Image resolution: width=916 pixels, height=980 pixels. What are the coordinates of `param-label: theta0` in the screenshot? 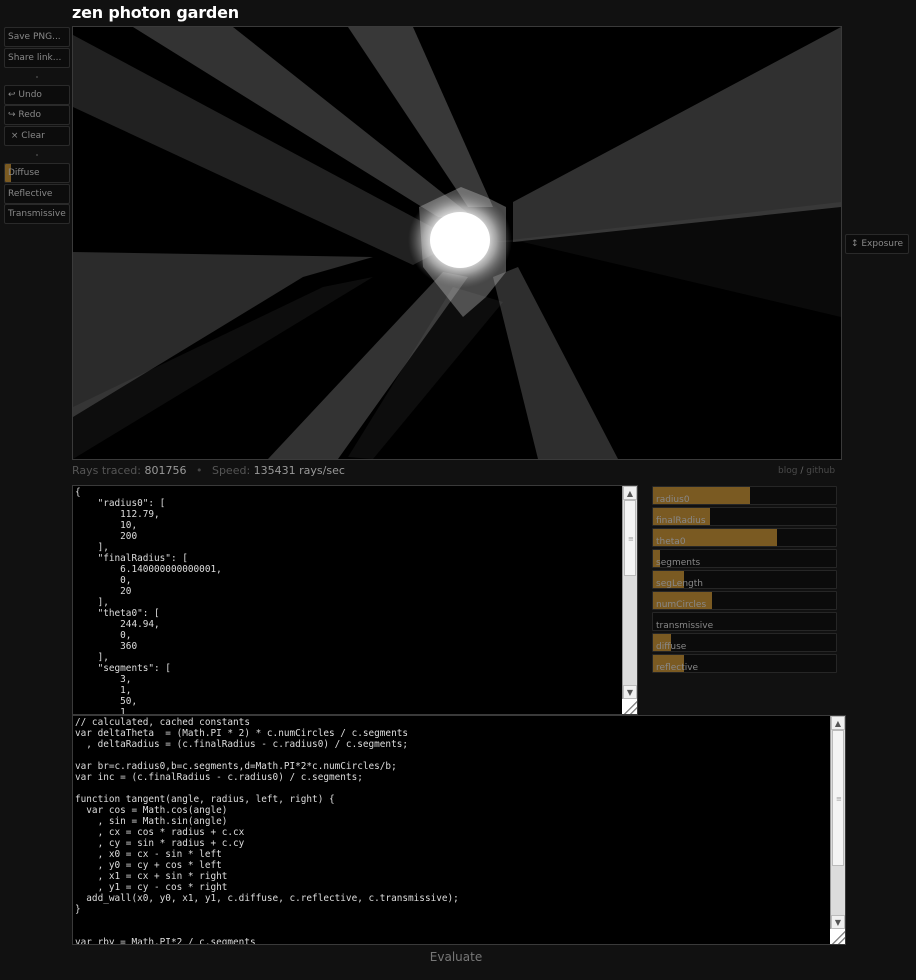 It's located at (671, 542).